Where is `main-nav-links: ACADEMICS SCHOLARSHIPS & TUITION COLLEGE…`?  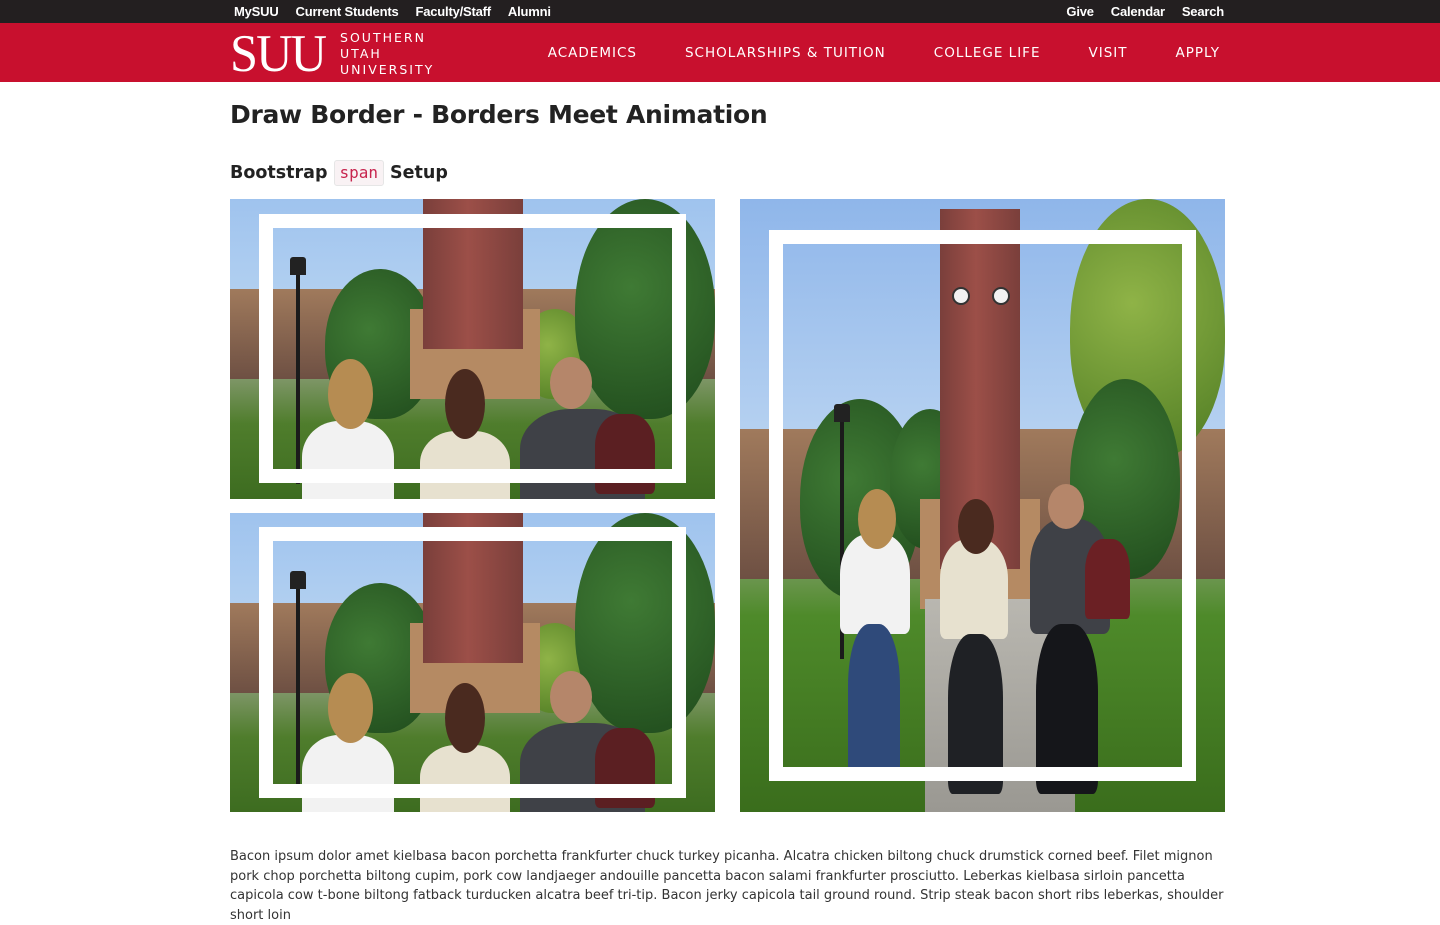
main-nav-links: ACADEMICS SCHOLARSHIPS & TUITION COLLEGE… is located at coordinates (860, 52).